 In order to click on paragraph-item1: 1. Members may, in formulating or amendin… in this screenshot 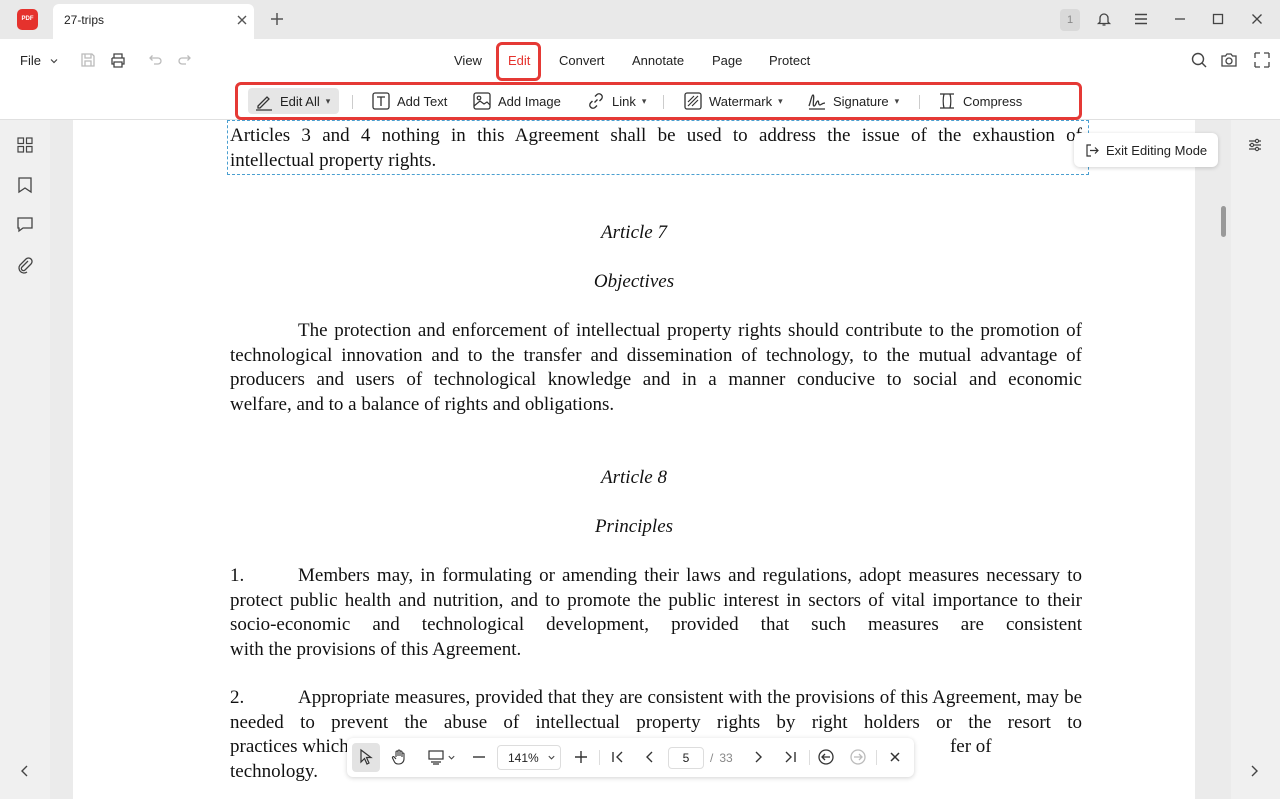, I will do `click(656, 613)`.